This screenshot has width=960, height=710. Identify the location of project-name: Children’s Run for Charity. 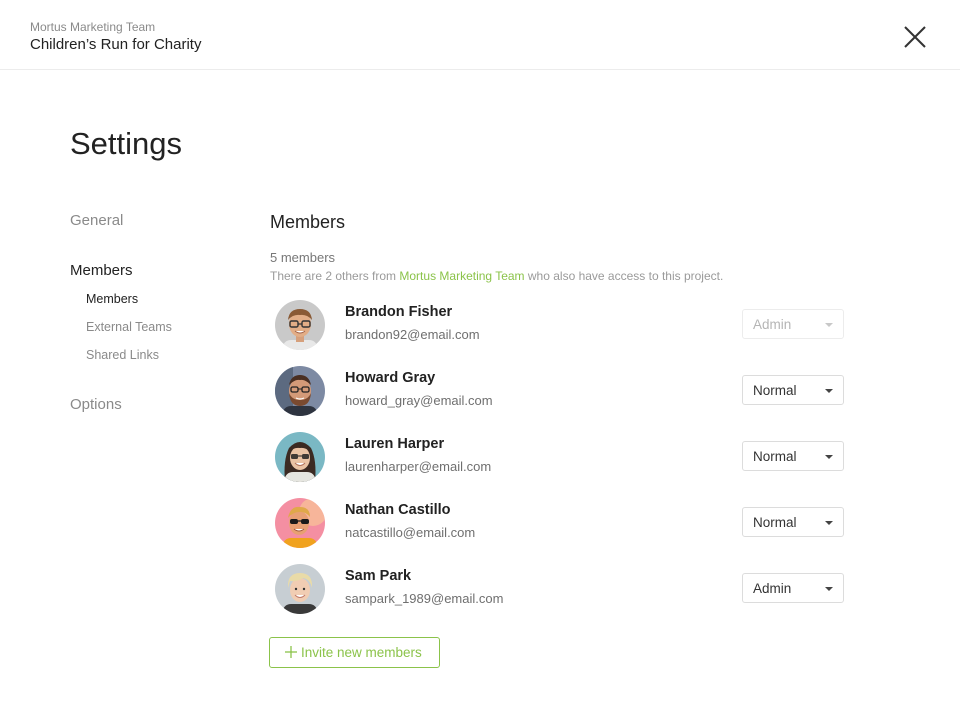
(116, 44).